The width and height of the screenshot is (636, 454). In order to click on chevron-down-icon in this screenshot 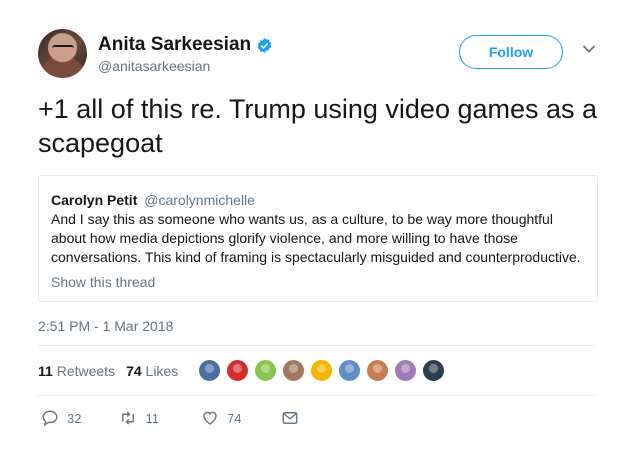, I will do `click(589, 49)`.